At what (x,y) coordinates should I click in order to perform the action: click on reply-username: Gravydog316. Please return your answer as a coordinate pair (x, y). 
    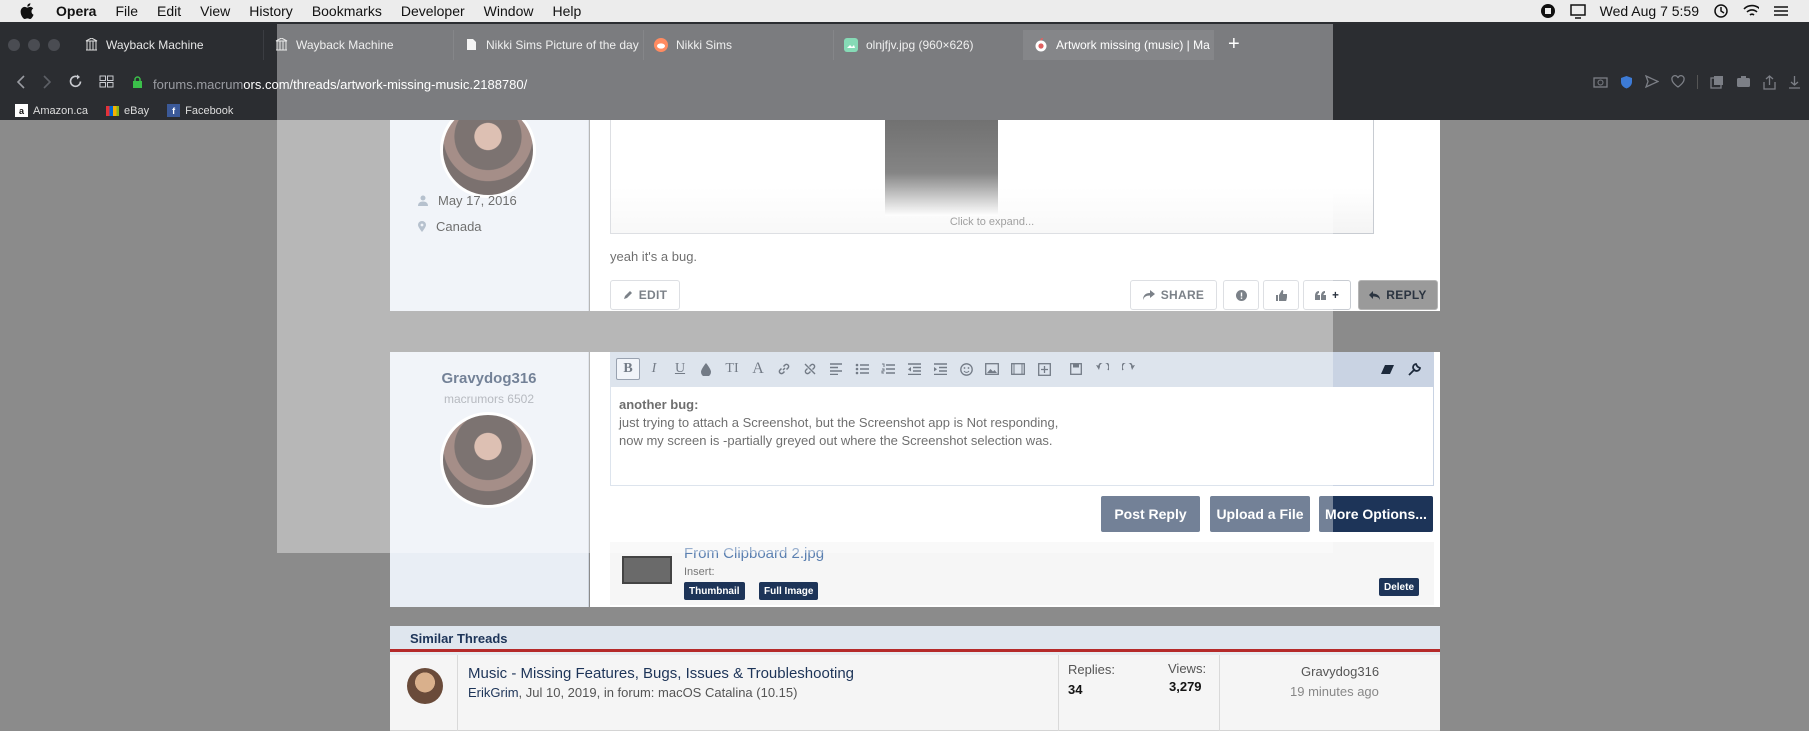
    Looking at the image, I should click on (489, 378).